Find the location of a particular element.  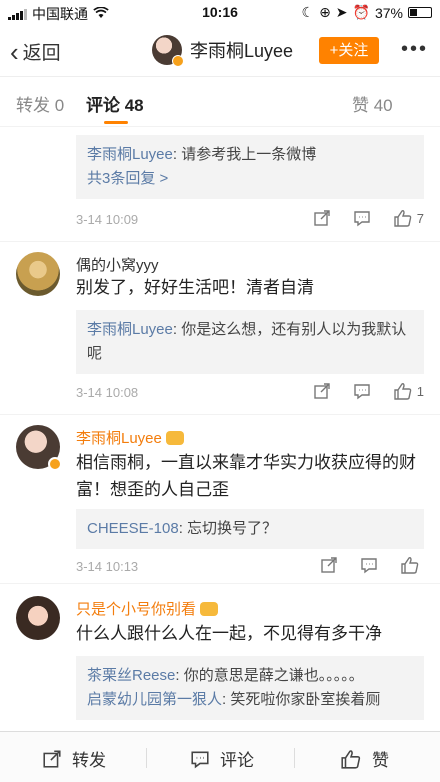

tab-indicator is located at coordinates (116, 122).